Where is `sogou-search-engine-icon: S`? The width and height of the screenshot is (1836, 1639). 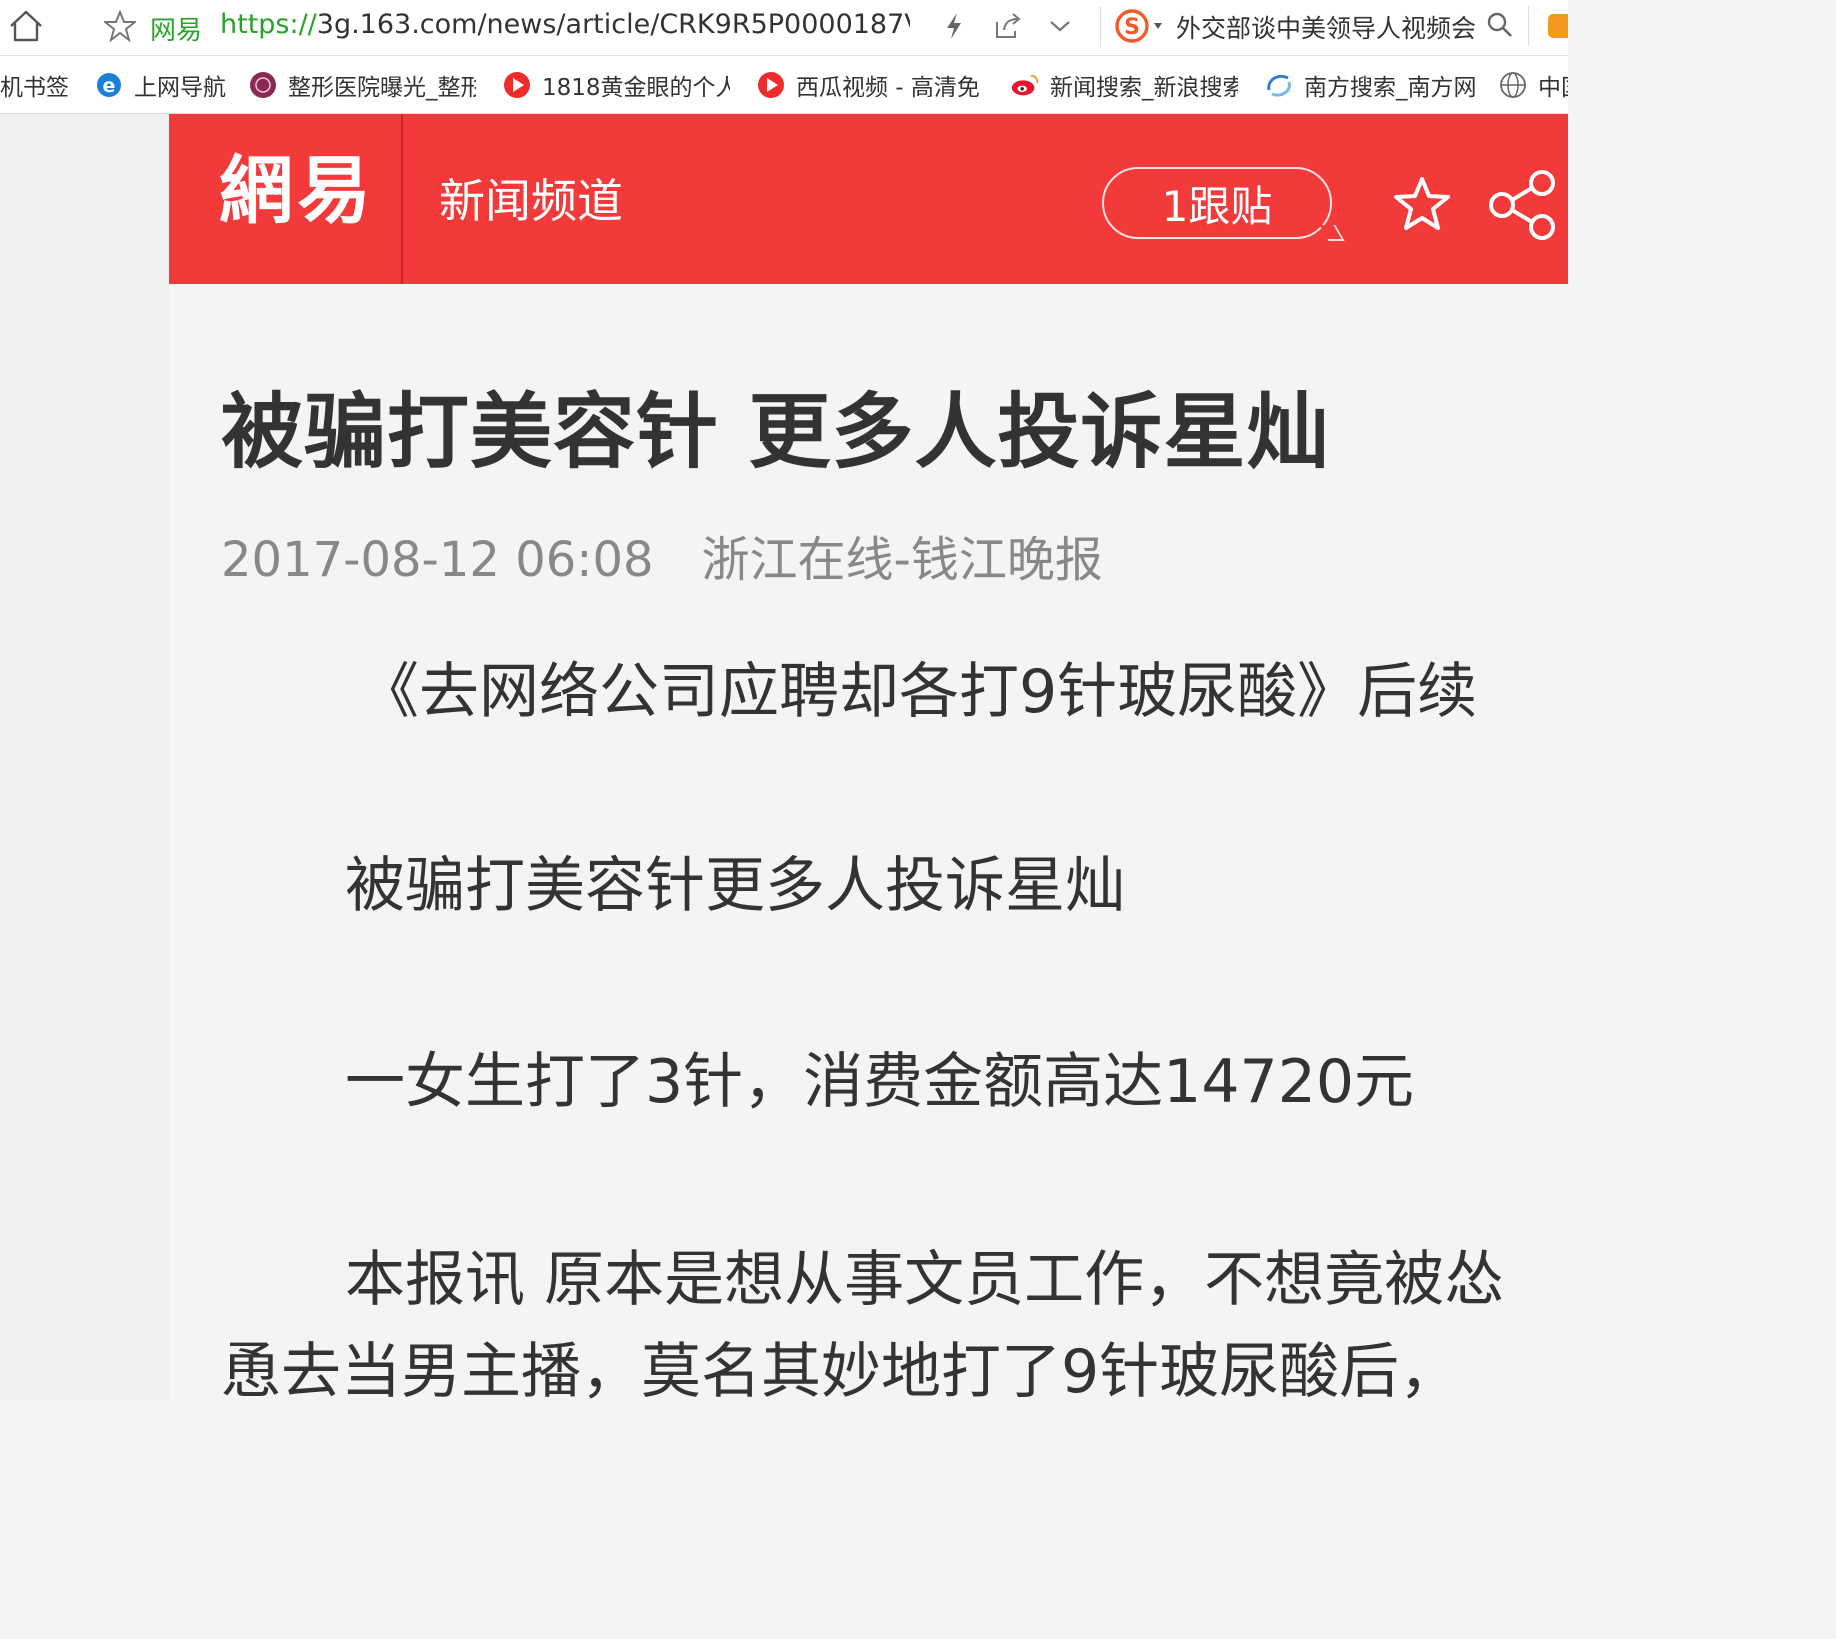
sogou-search-engine-icon: S is located at coordinates (1140, 26).